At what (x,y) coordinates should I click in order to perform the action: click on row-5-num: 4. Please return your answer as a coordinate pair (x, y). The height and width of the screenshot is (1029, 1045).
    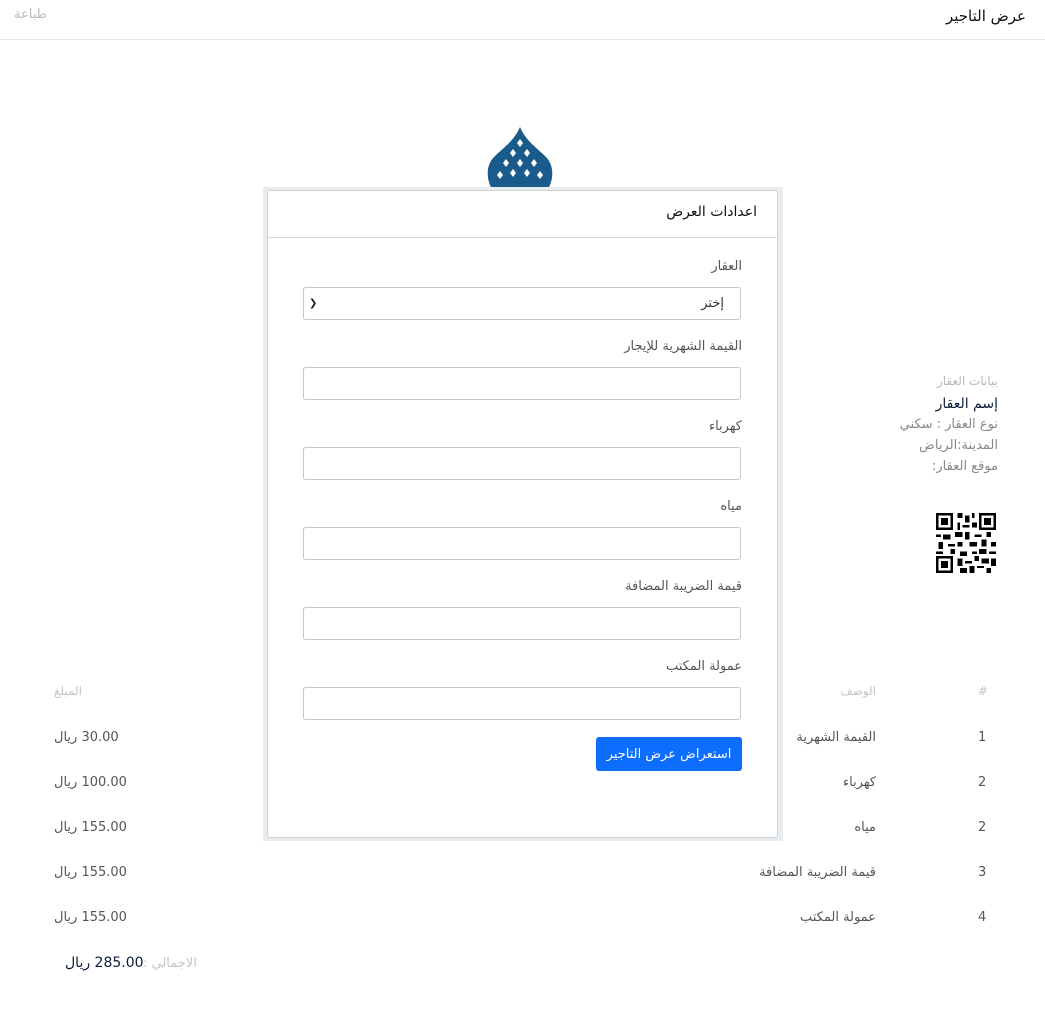
    Looking at the image, I should click on (982, 917).